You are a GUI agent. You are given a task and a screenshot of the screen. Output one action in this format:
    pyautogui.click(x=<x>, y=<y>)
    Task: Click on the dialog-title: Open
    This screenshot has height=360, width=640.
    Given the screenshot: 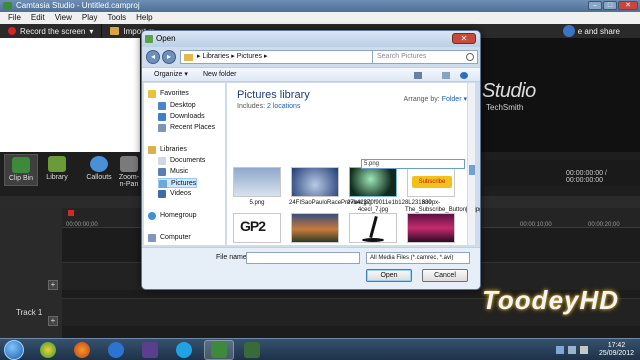 What is the action you would take?
    pyautogui.click(x=166, y=38)
    